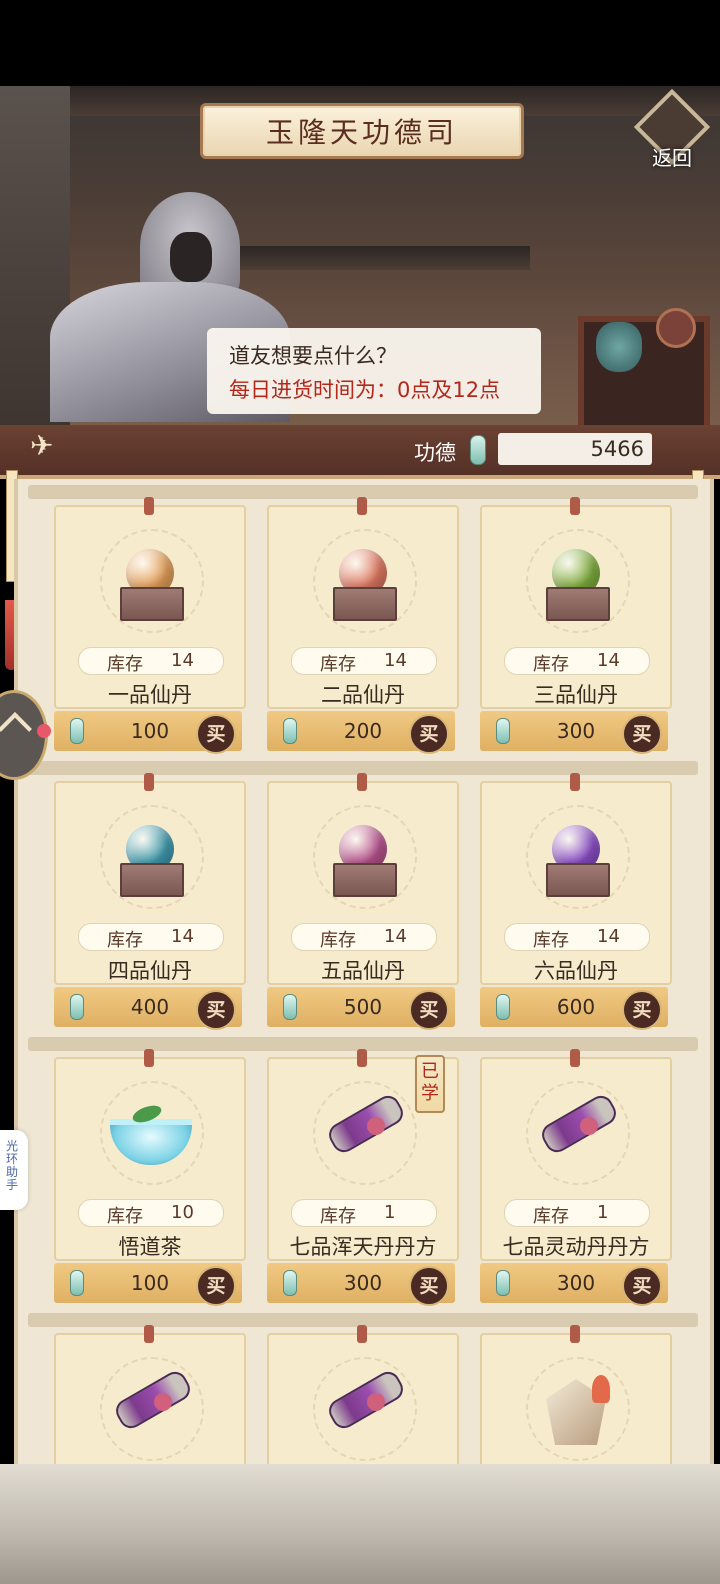 This screenshot has height=1584, width=720. Describe the element at coordinates (363, 901) in the screenshot. I see `shop-item-card: 库存 14 五品仙丹 500 买` at that location.